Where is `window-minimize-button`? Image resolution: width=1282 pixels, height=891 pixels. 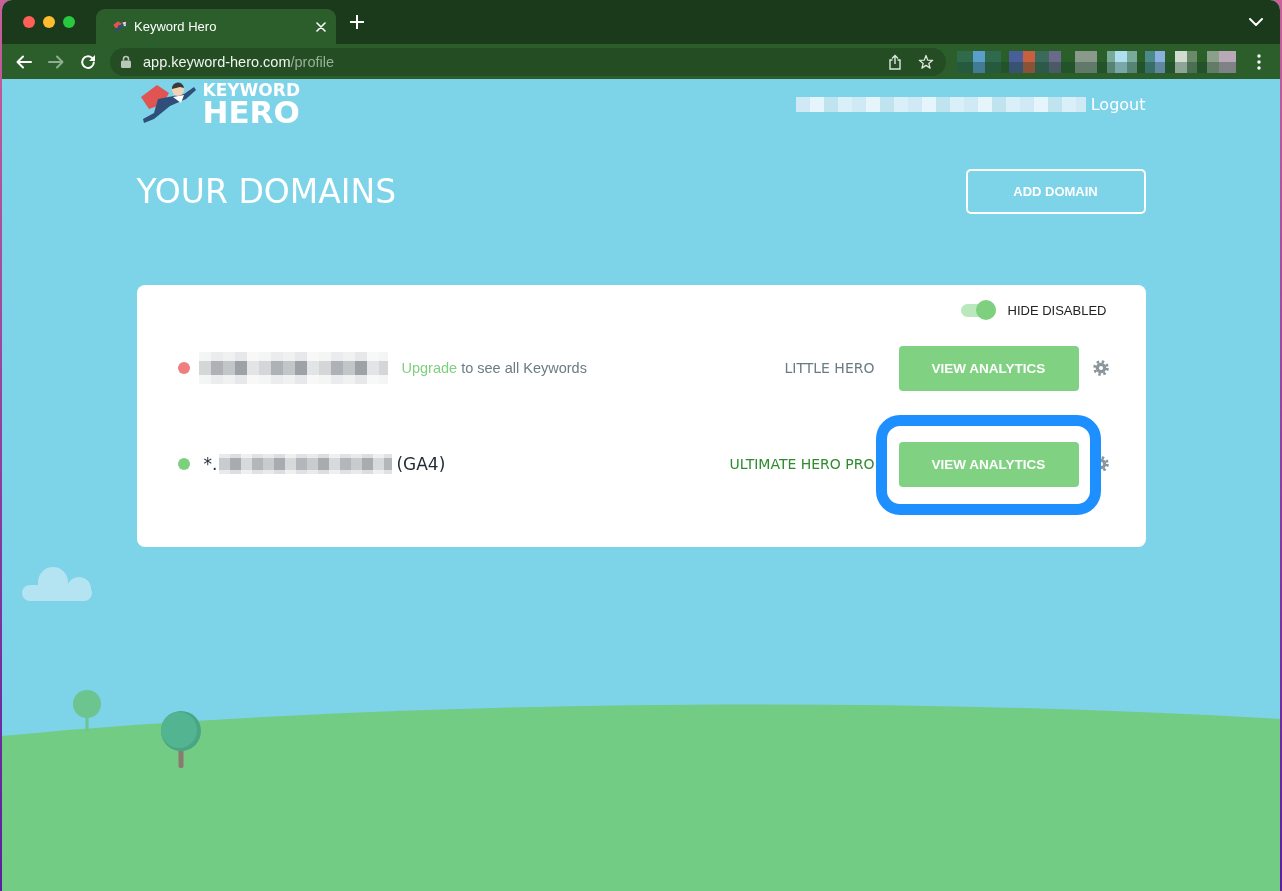 window-minimize-button is located at coordinates (49, 22).